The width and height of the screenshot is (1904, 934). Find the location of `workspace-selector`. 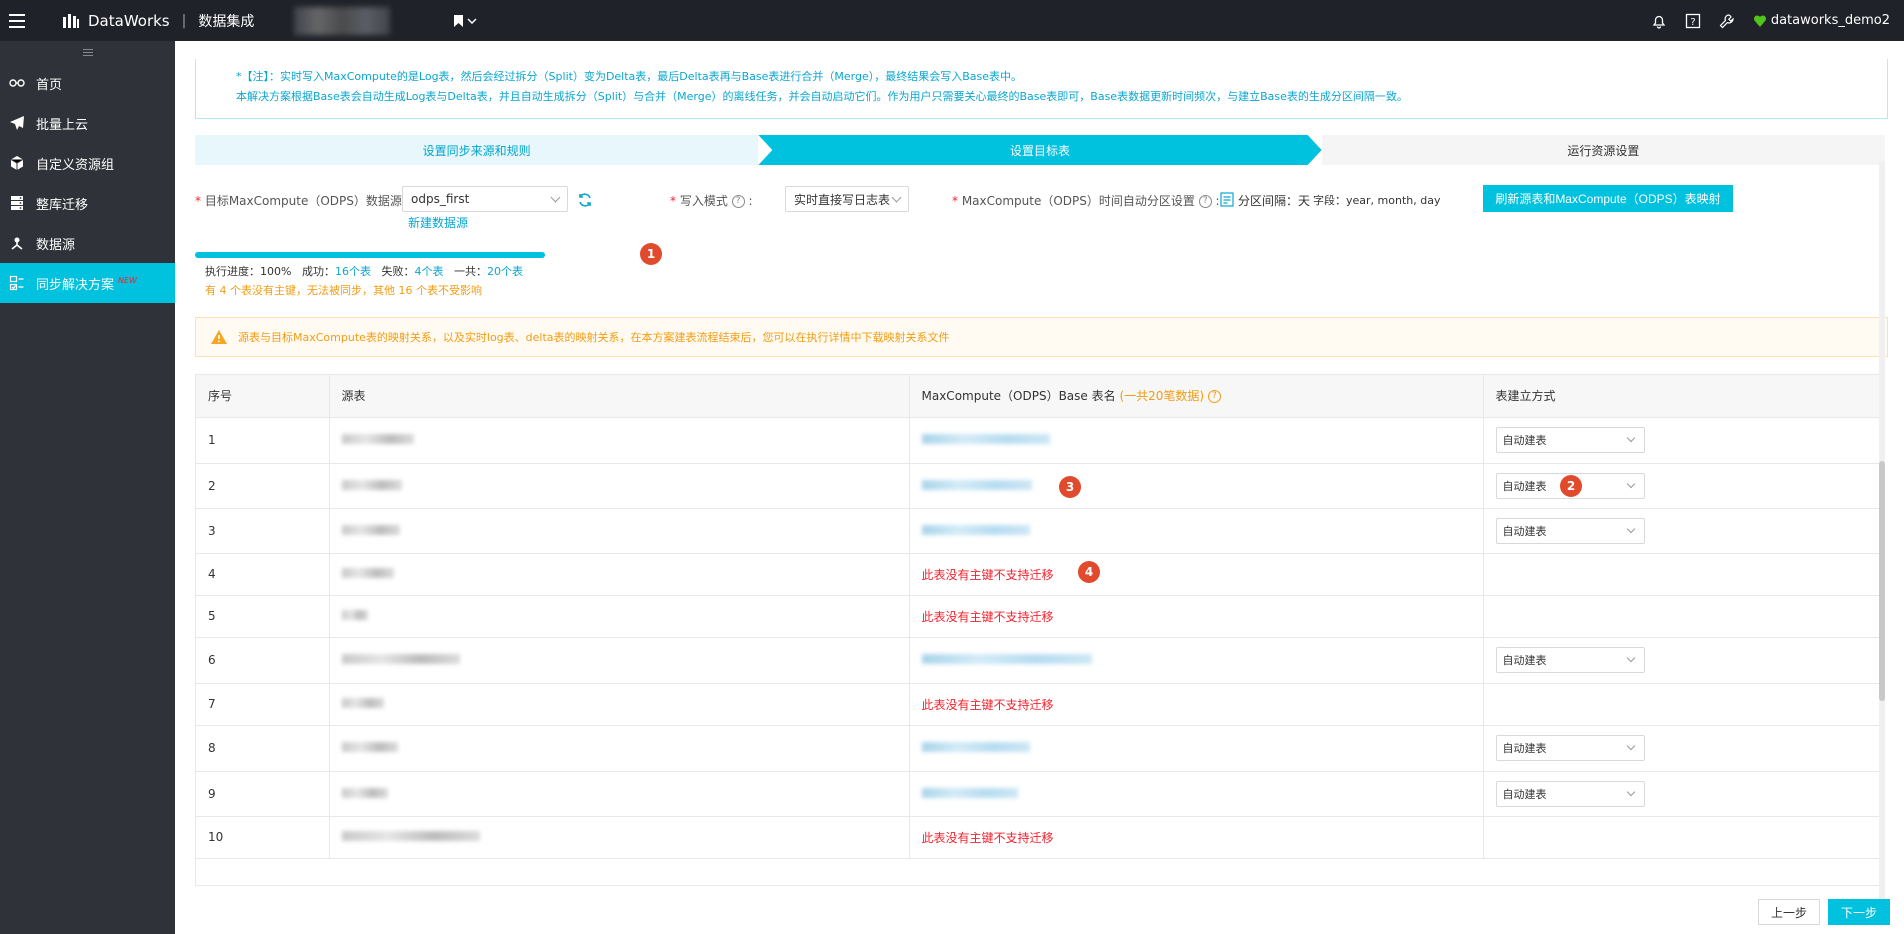

workspace-selector is located at coordinates (342, 20).